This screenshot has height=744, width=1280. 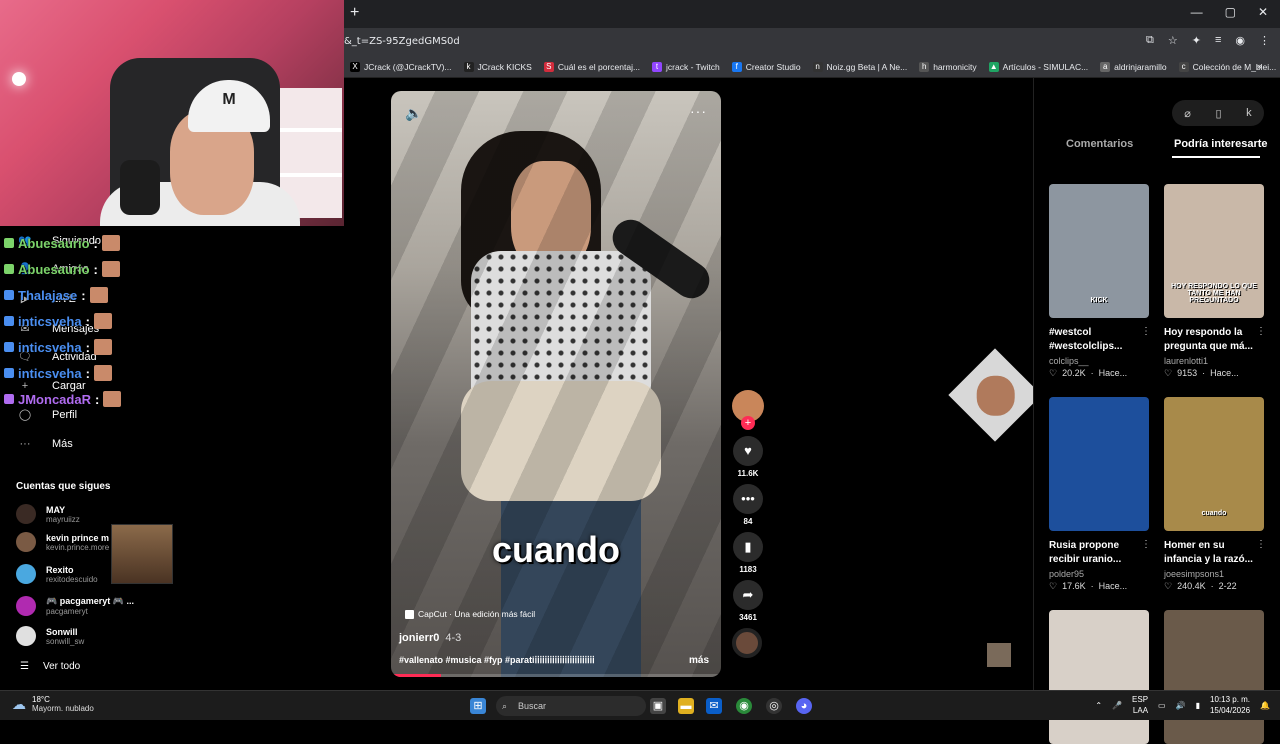 What do you see at coordinates (430, 638) in the screenshot?
I see `video-author: jonierr0 4-3` at bounding box center [430, 638].